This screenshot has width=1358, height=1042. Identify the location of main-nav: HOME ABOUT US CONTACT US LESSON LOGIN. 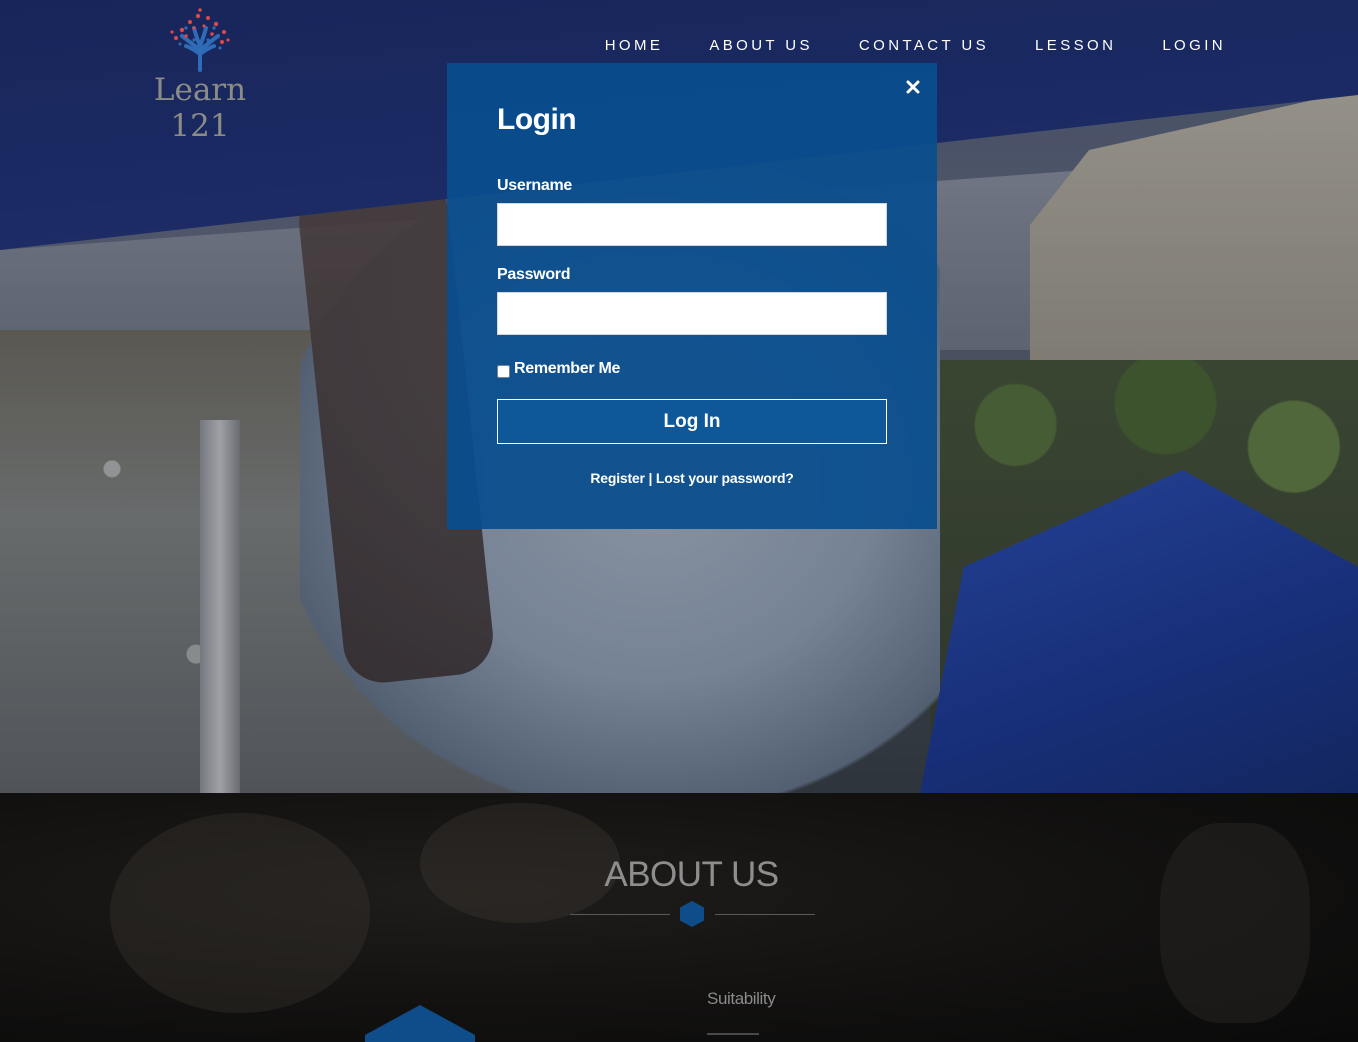
(915, 45).